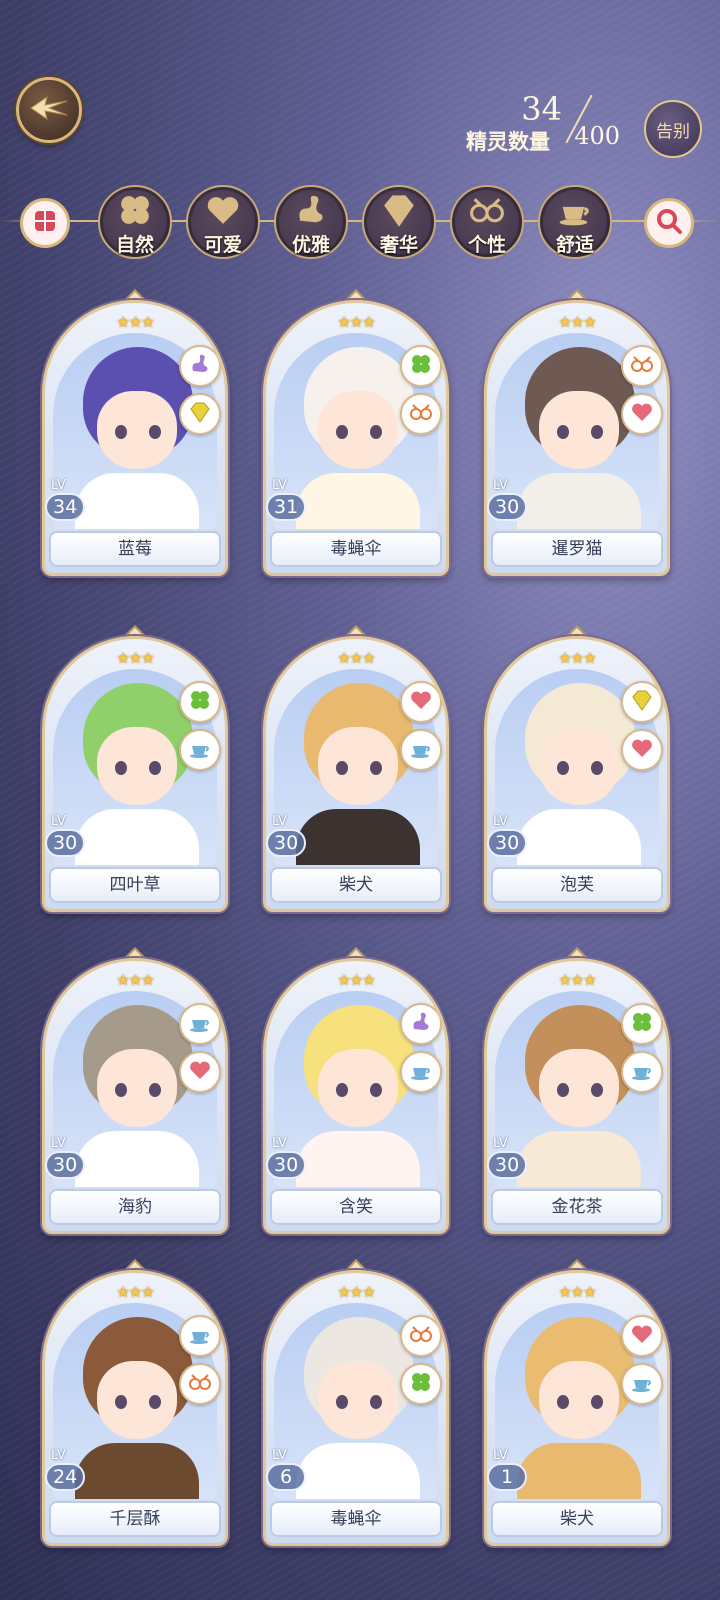  What do you see at coordinates (135, 1519) in the screenshot?
I see `spirit-name: 千层酥` at bounding box center [135, 1519].